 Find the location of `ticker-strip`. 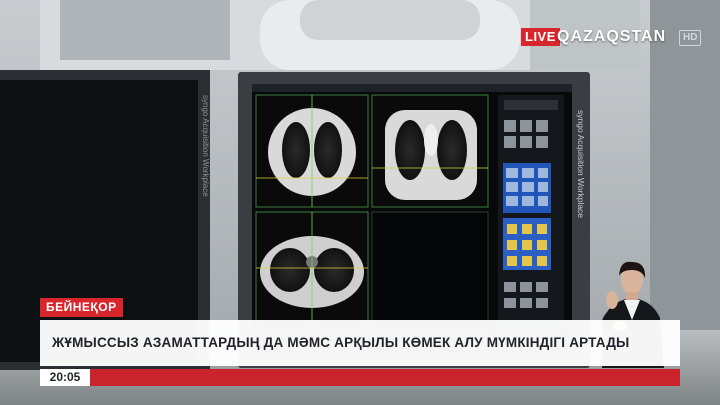

ticker-strip is located at coordinates (360, 377).